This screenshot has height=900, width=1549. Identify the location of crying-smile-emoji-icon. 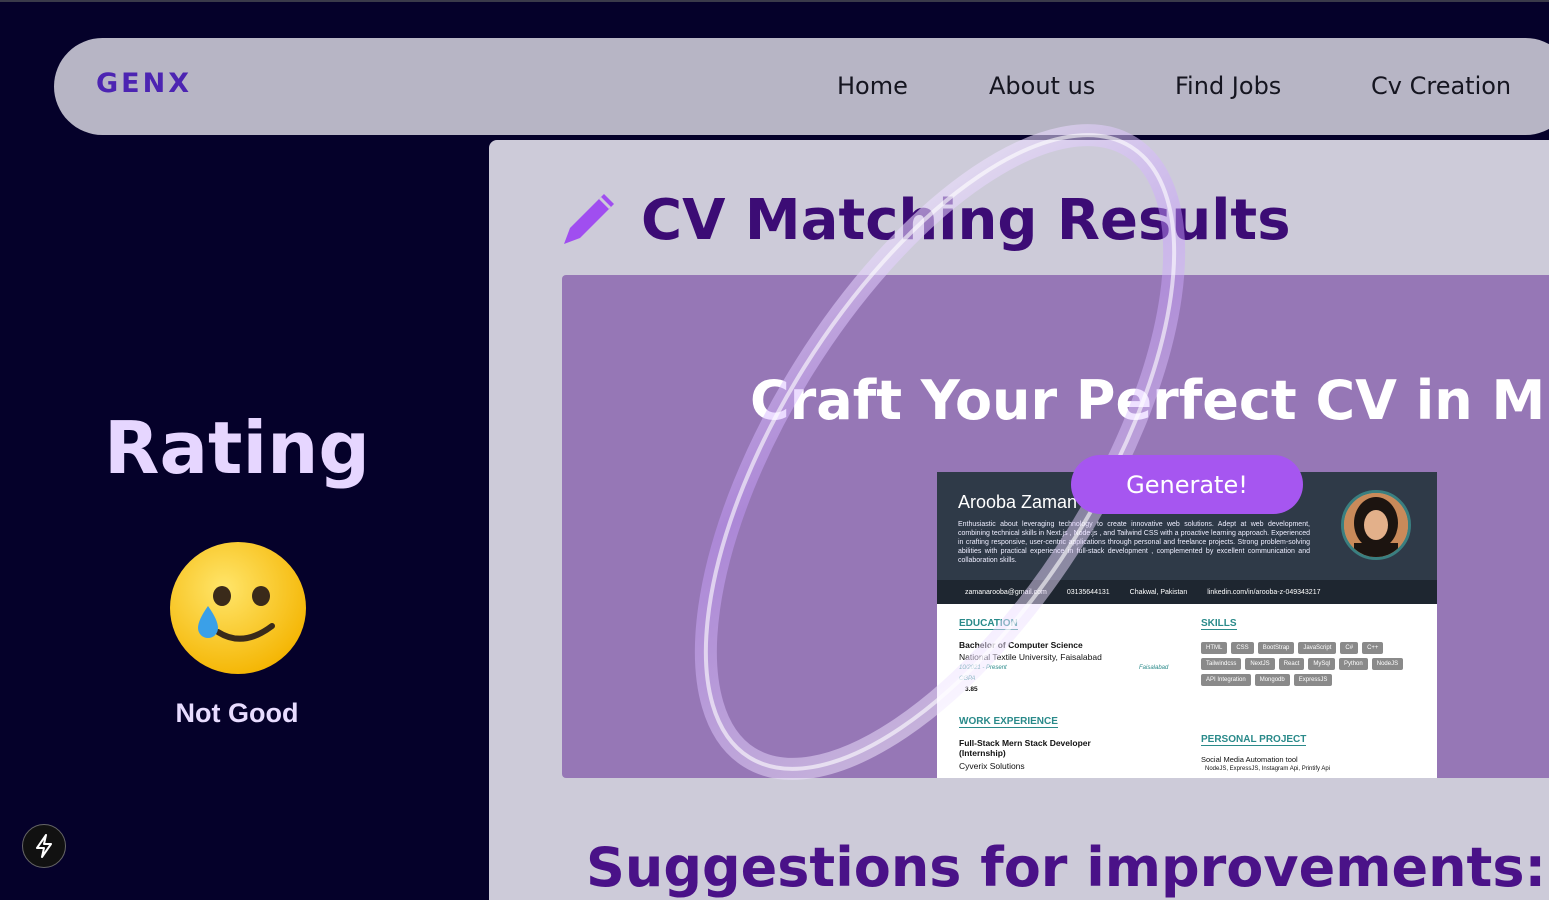
(238, 608).